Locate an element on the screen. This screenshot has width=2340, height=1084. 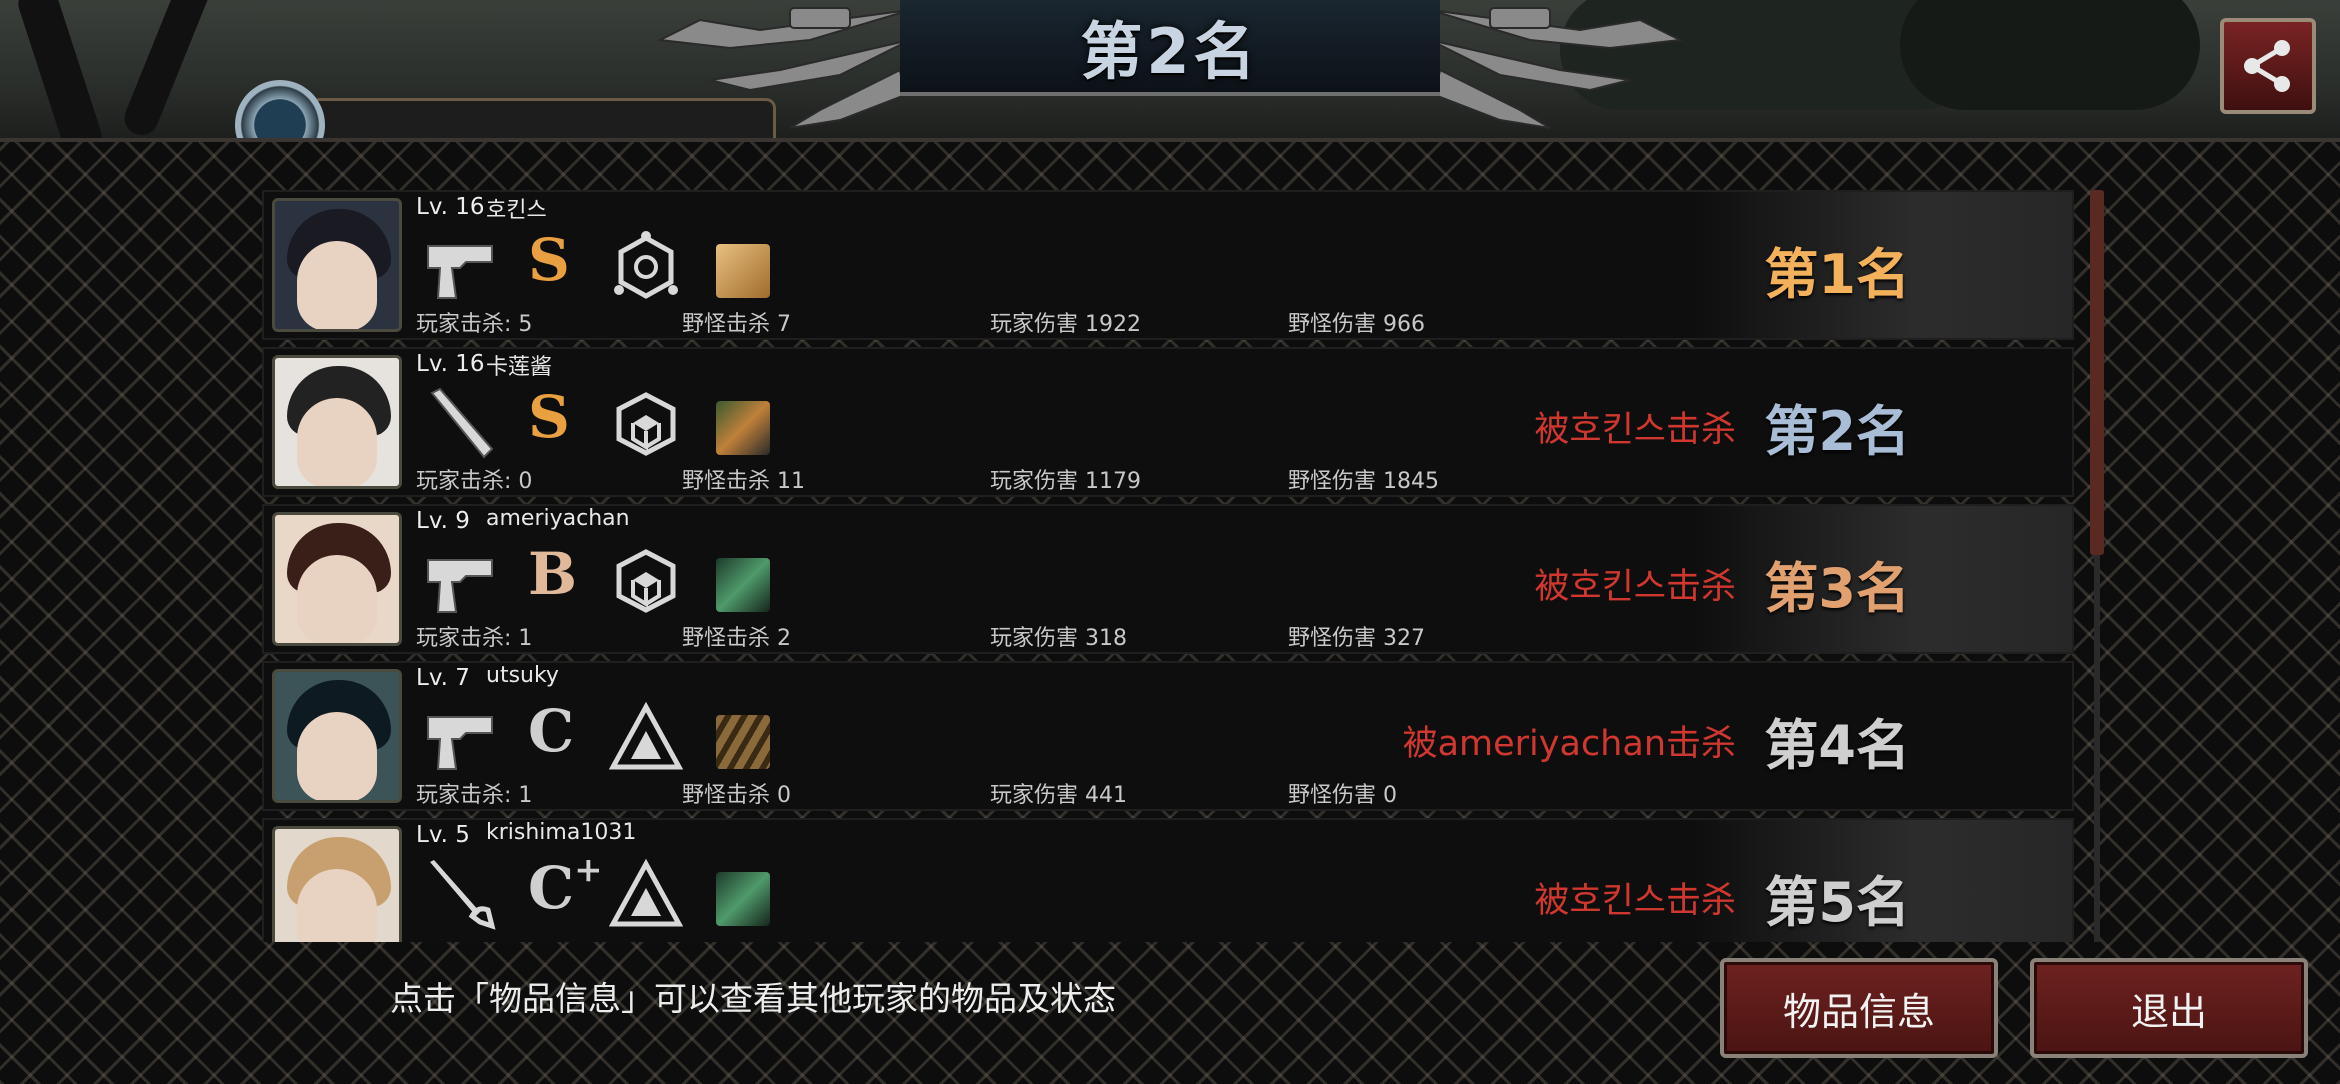
player-name: krishima1031 is located at coordinates (561, 832).